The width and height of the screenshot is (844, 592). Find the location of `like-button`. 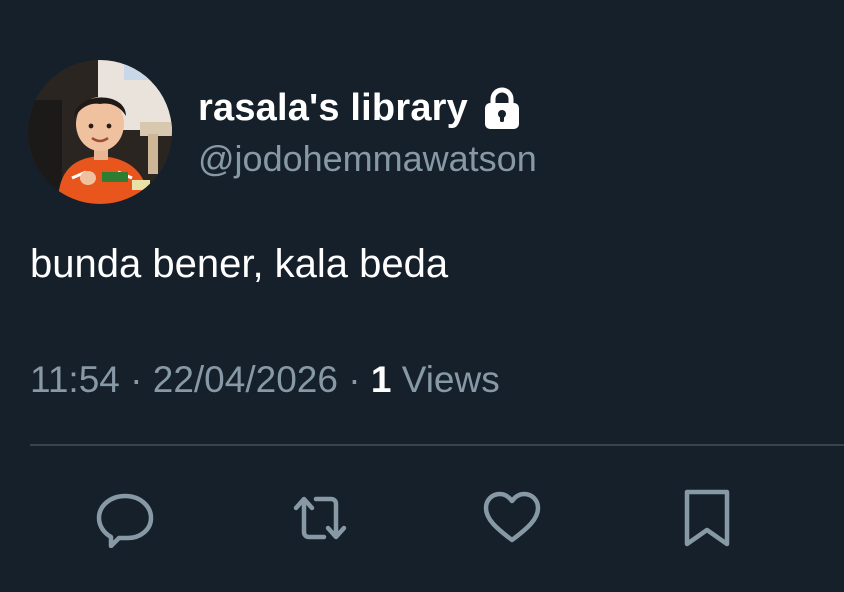

like-button is located at coordinates (512, 518).